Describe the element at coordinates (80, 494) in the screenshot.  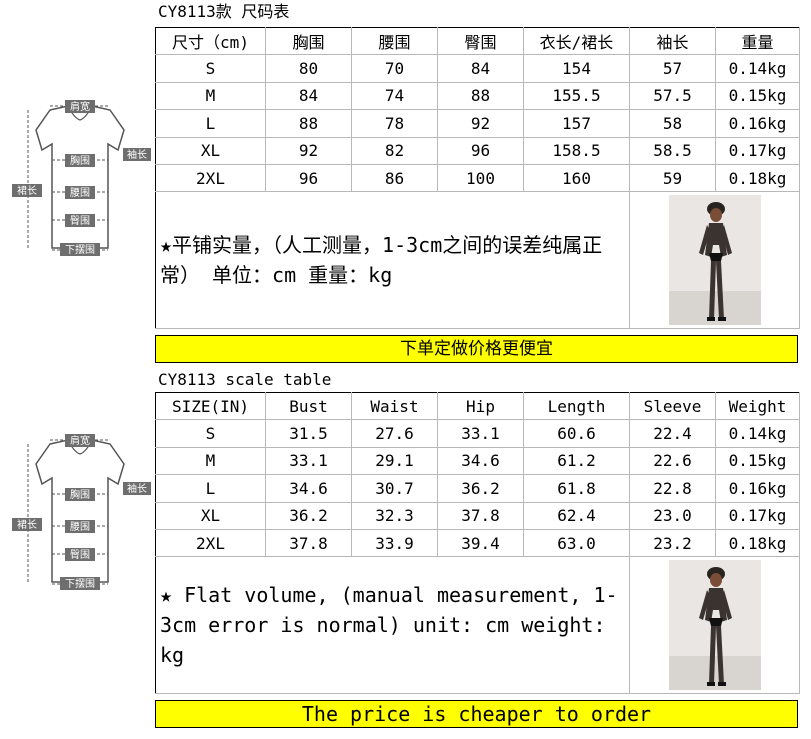
I see `bust-label: 胸围` at that location.